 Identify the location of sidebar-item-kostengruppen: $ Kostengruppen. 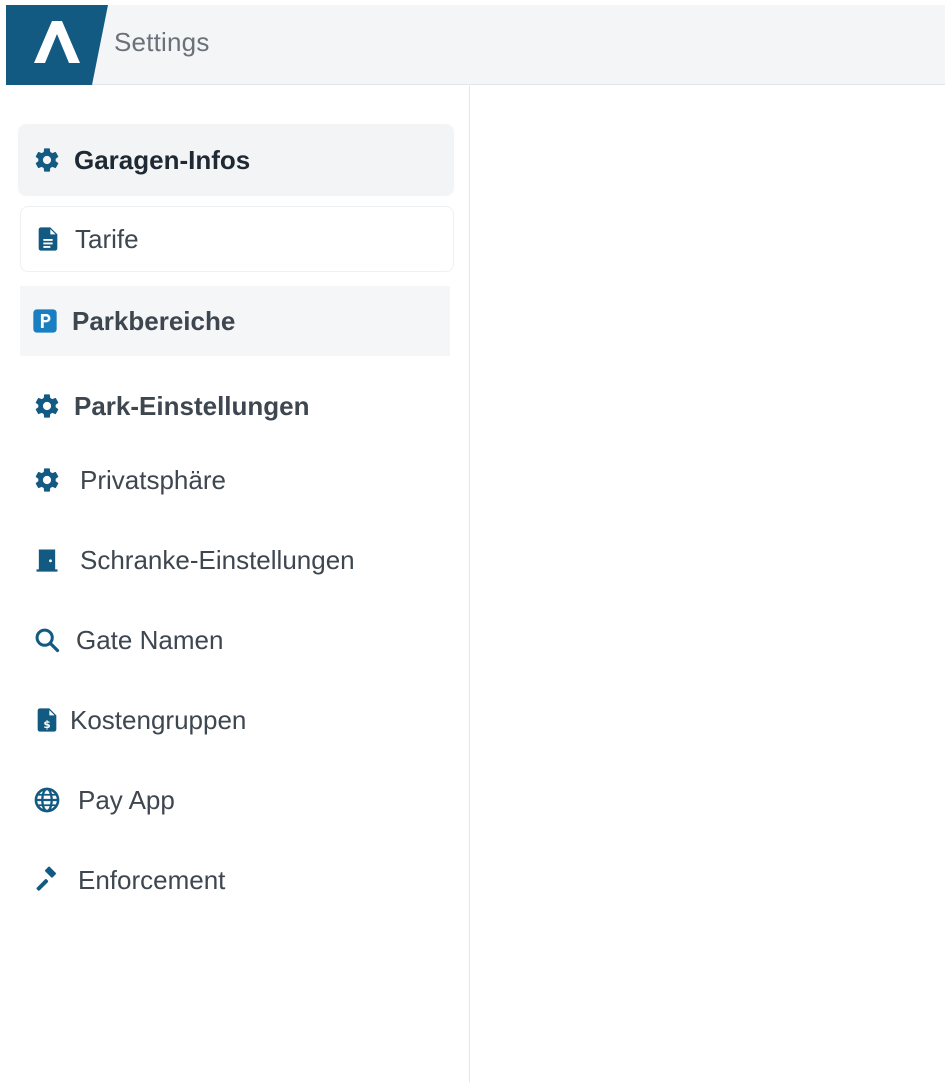
(235, 720).